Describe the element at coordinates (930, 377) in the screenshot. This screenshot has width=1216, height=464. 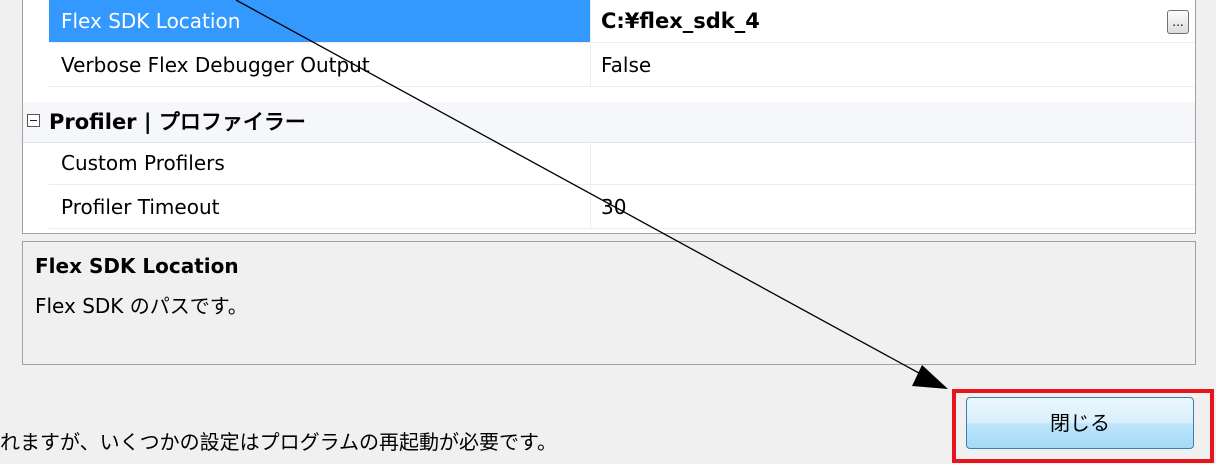
I see `arrowhead` at that location.